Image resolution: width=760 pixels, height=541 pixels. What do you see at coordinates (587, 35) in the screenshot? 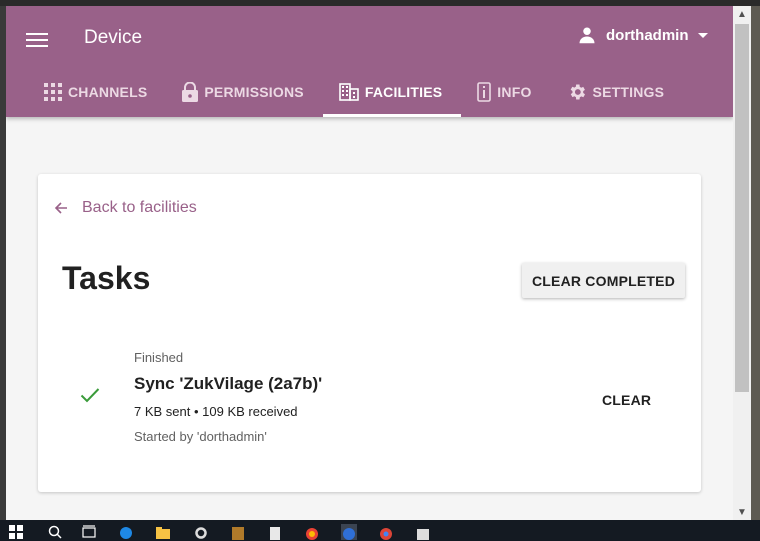
I see `person-icon` at bounding box center [587, 35].